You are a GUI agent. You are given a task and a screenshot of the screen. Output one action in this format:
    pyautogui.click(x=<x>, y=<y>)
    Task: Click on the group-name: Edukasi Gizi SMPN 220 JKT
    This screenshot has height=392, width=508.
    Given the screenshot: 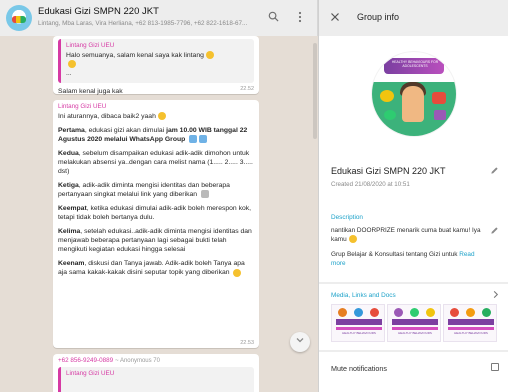 What is the action you would take?
    pyautogui.click(x=388, y=171)
    